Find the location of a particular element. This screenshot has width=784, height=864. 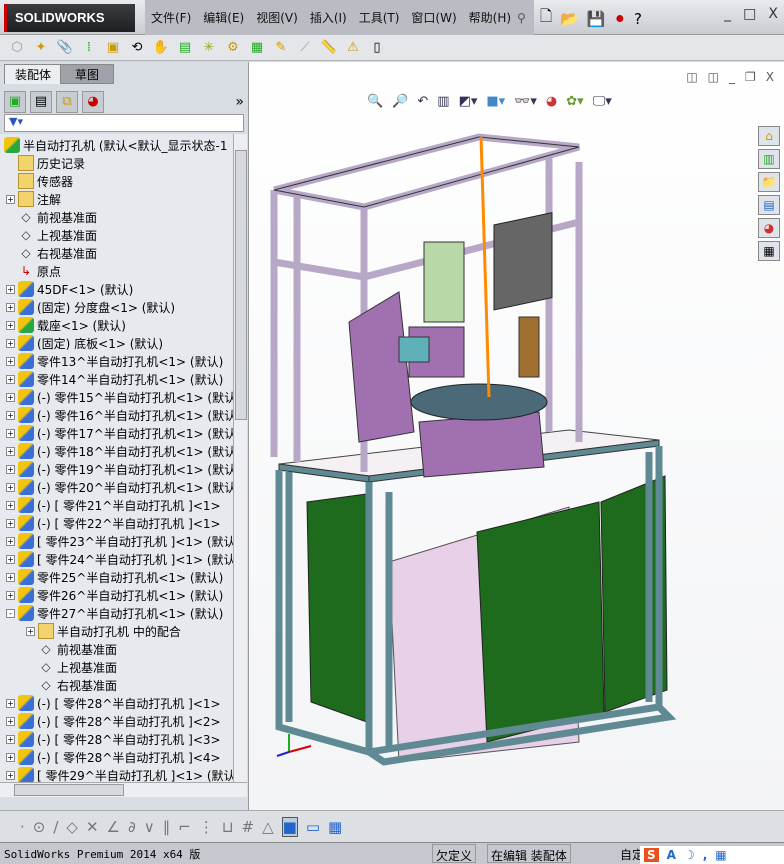

circle-icon: ⊙ is located at coordinates (39, 827).